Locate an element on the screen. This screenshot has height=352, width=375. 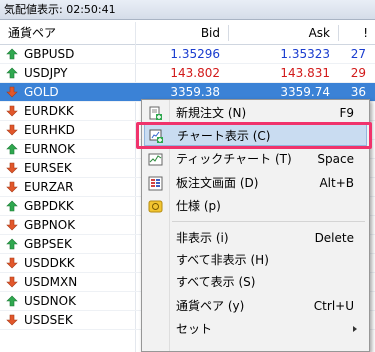
column-header-bid: Bid is located at coordinates (210, 33).